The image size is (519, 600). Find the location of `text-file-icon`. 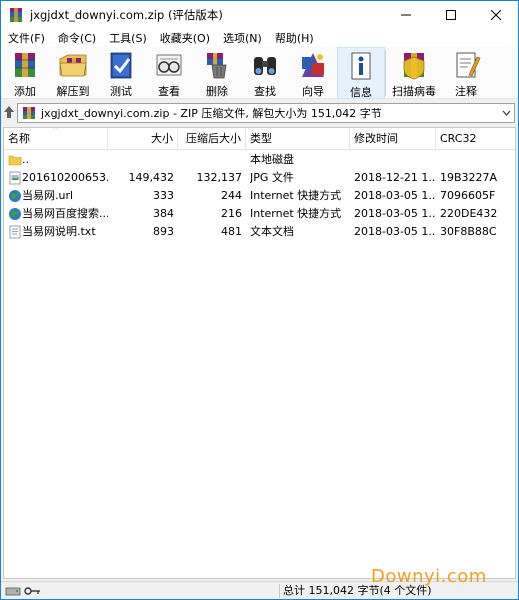

text-file-icon is located at coordinates (15, 232).